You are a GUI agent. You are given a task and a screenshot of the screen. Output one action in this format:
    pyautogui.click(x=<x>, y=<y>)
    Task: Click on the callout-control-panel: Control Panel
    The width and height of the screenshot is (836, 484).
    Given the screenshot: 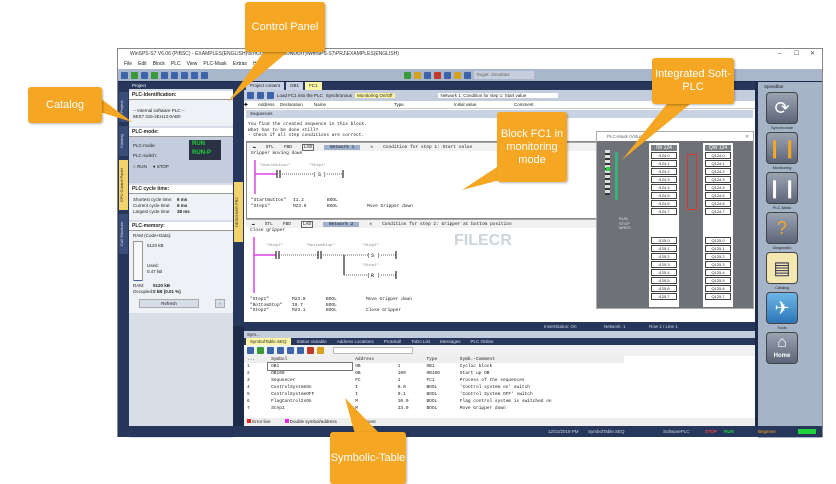 What is the action you would take?
    pyautogui.click(x=285, y=27)
    